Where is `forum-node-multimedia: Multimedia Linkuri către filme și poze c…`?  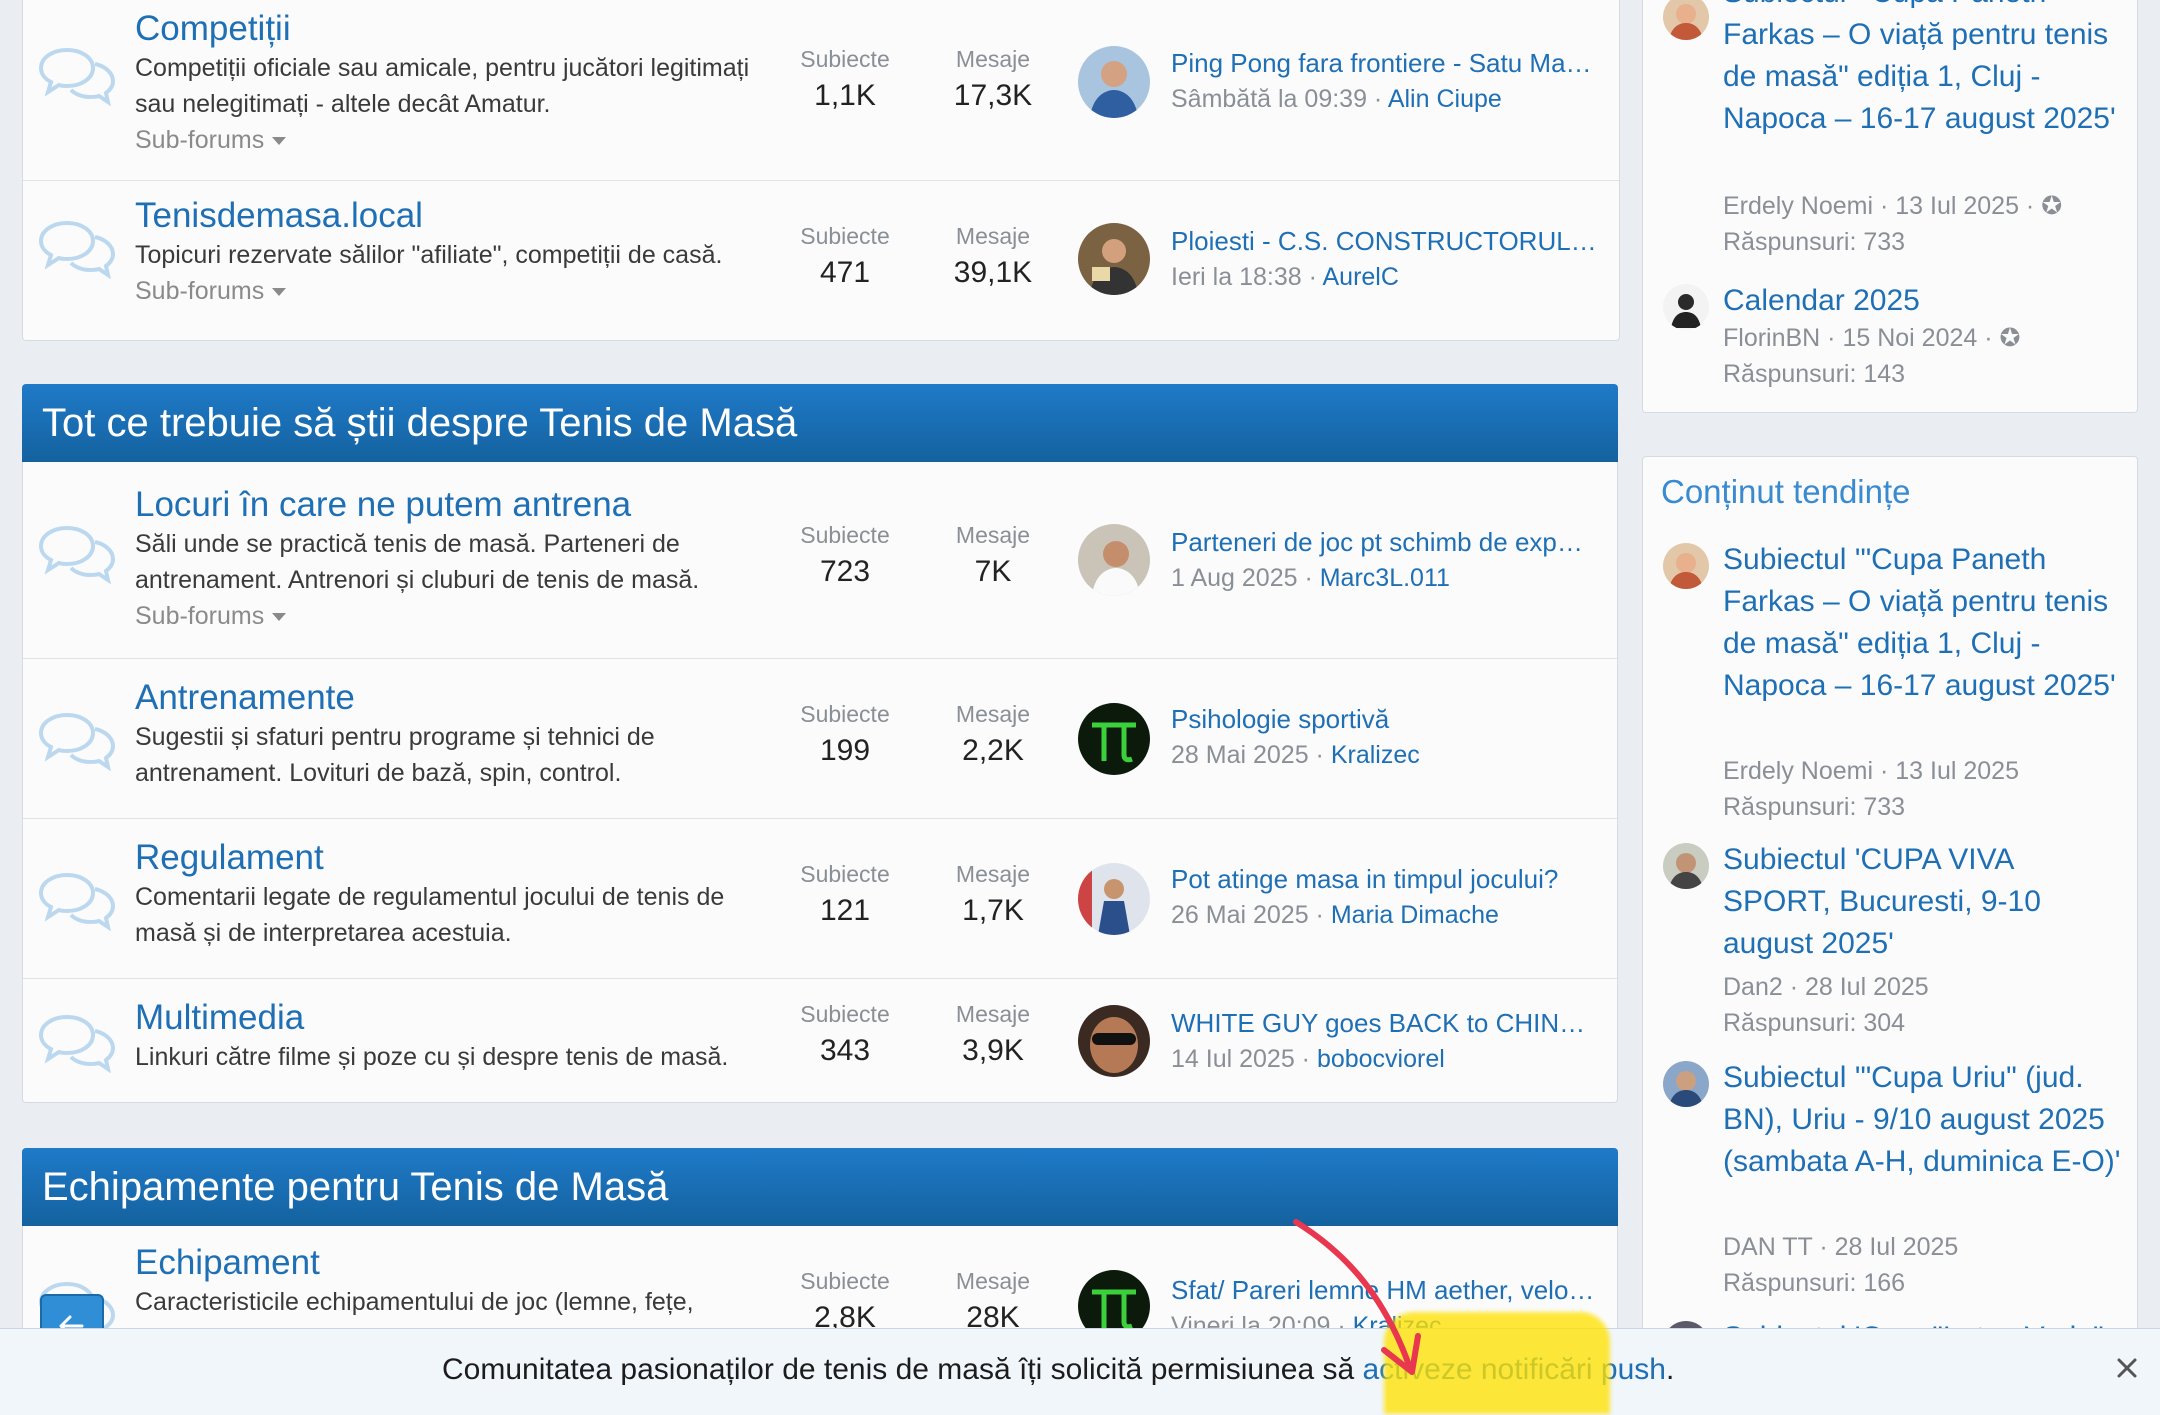 forum-node-multimedia: Multimedia Linkuri către filme și poze c… is located at coordinates (821, 1040).